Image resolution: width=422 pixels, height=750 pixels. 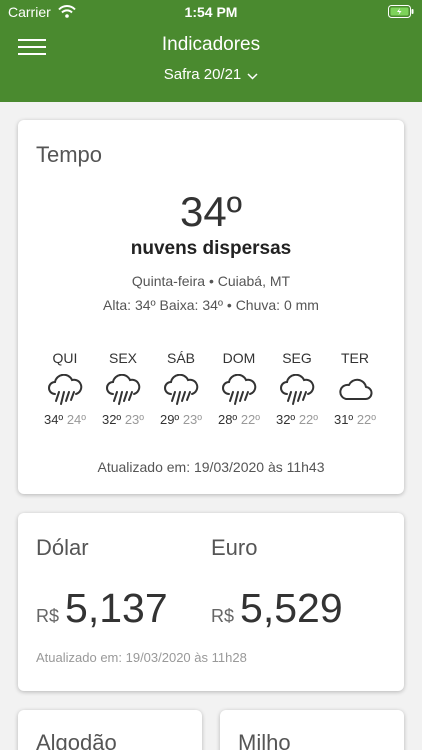 What do you see at coordinates (48, 616) in the screenshot?
I see `dollar-currency-symbol: R$` at bounding box center [48, 616].